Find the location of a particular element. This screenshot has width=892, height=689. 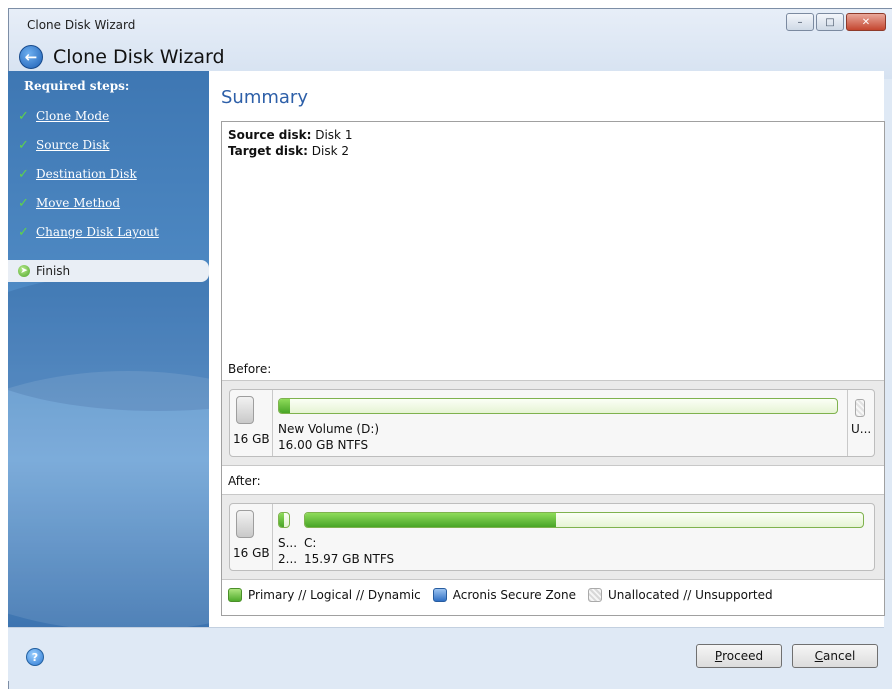

small-partition-usage-bar is located at coordinates (284, 520).